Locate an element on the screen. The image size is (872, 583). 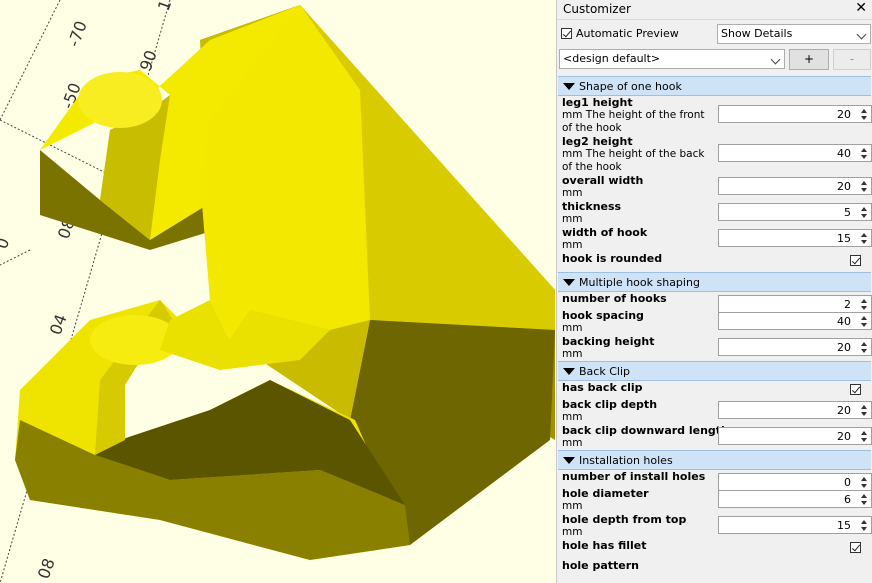
section-title: Back Clip is located at coordinates (604, 371).